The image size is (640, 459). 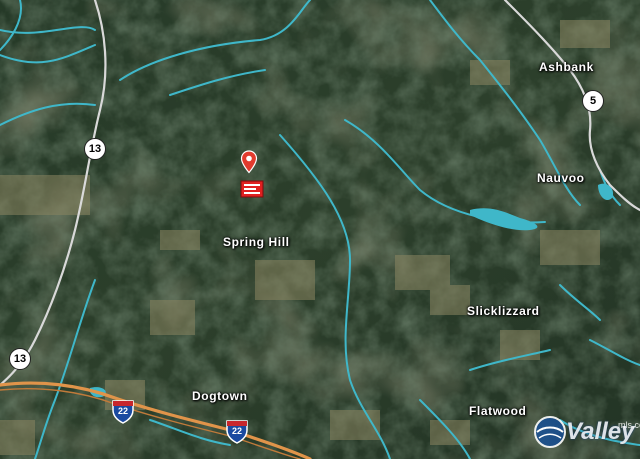 What do you see at coordinates (249, 162) in the screenshot?
I see `location-pin-icon` at bounding box center [249, 162].